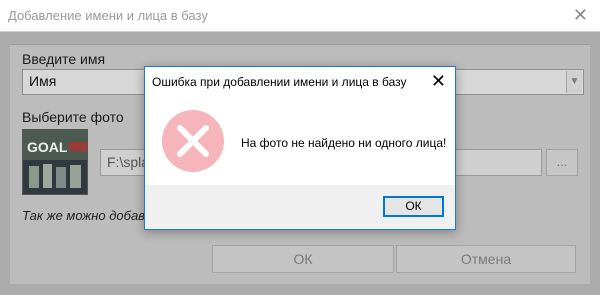 The image size is (600, 295). Describe the element at coordinates (303, 259) in the screenshot. I see `ok-button: ОК` at that location.